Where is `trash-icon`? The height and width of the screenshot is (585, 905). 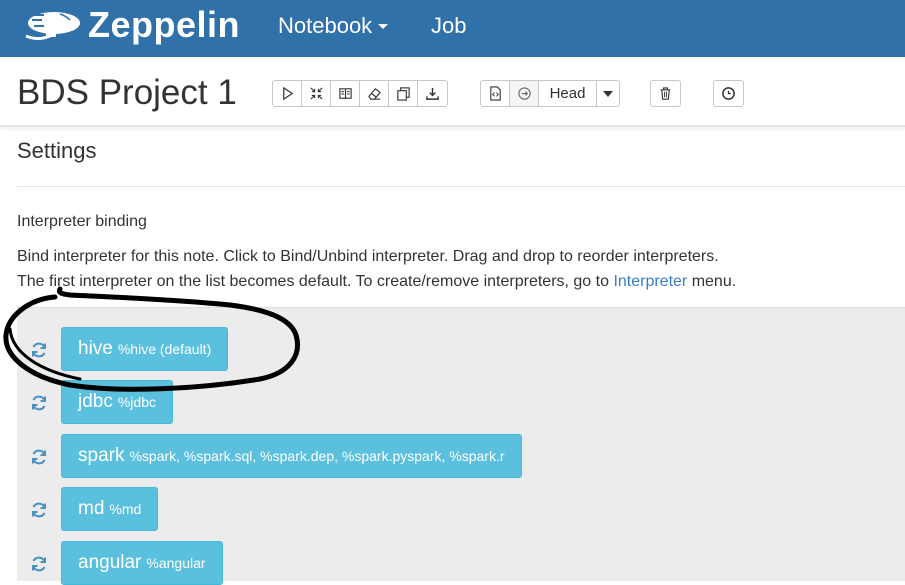 trash-icon is located at coordinates (665, 93).